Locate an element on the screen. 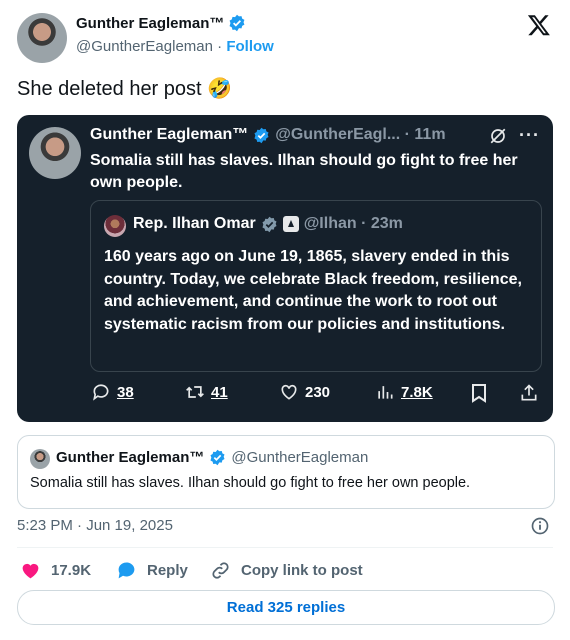  heart-icon is located at coordinates (289, 392).